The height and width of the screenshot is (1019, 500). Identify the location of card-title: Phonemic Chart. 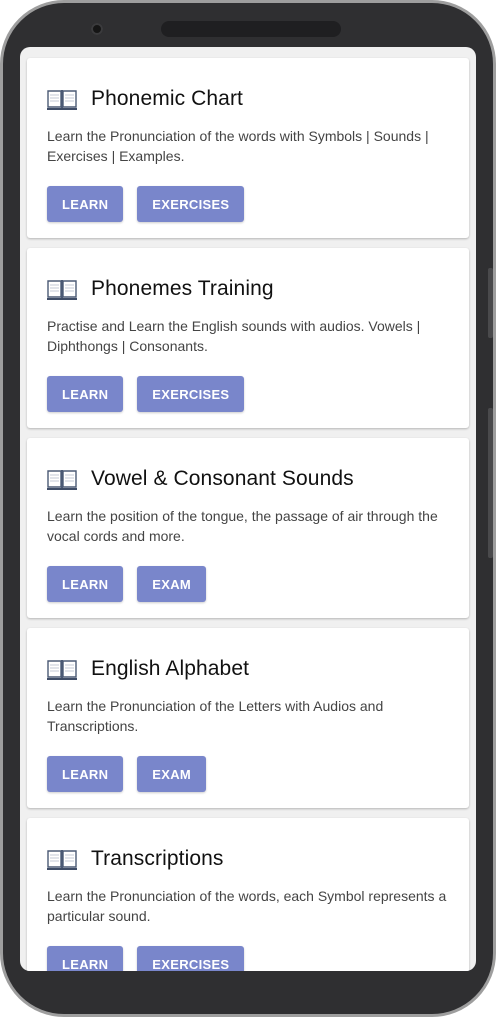
(167, 98).